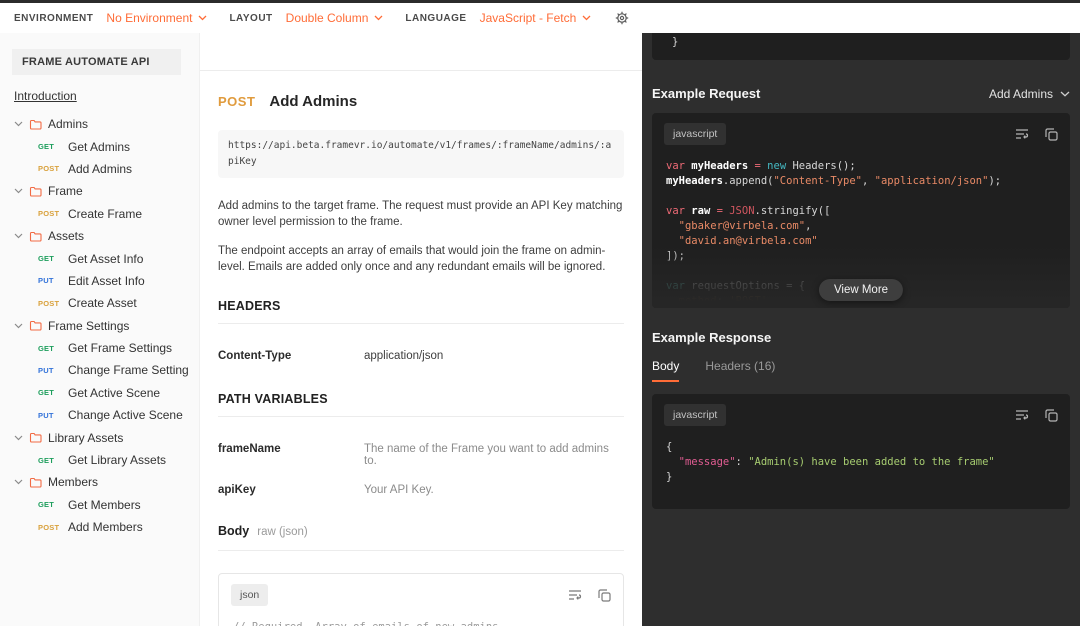 The image size is (1080, 626). I want to click on sidebar-item-label: Edit Asset Info, so click(106, 280).